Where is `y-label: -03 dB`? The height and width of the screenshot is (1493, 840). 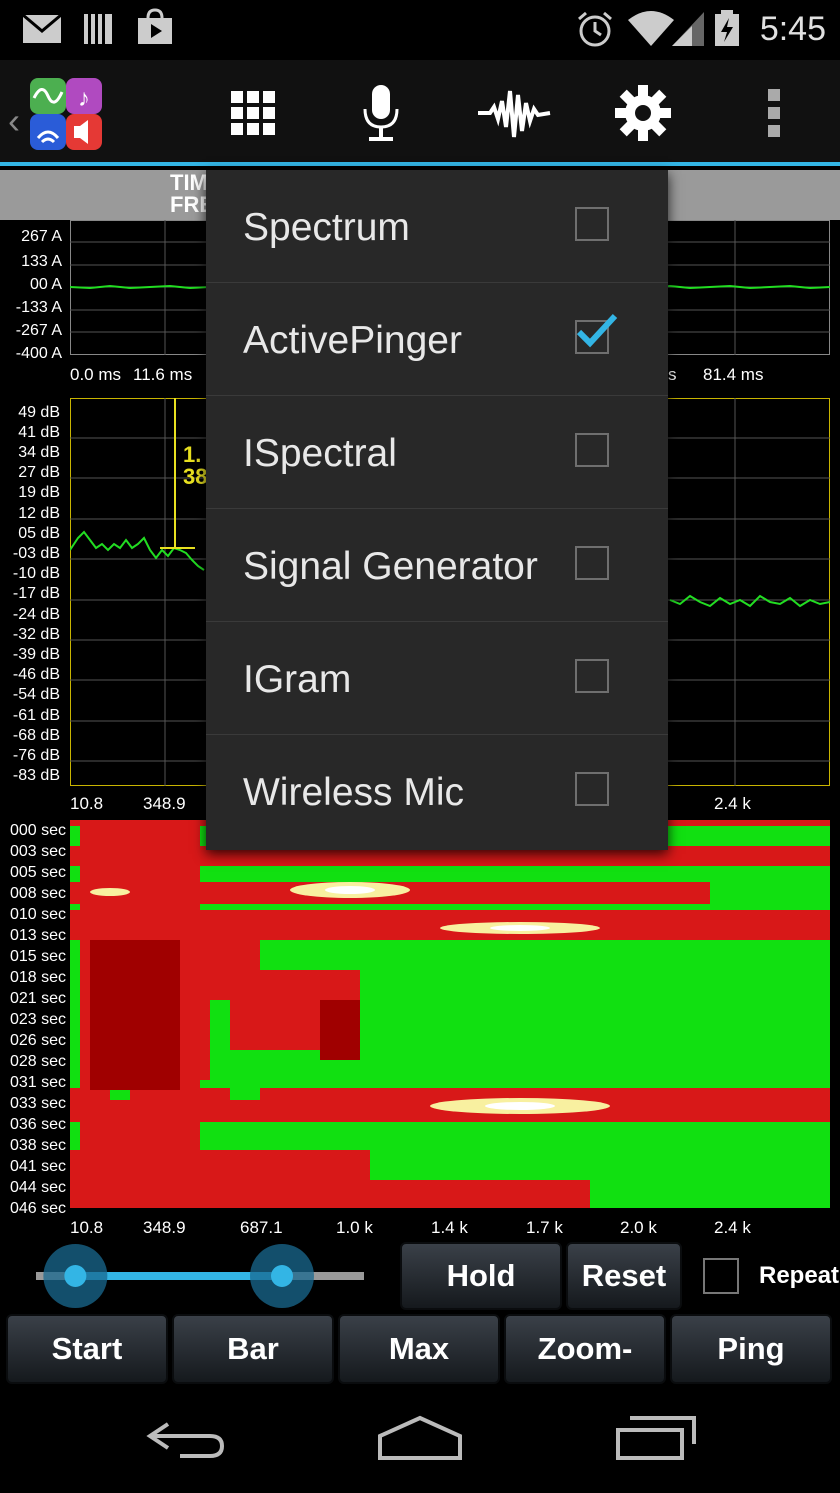 y-label: -03 dB is located at coordinates (36, 553).